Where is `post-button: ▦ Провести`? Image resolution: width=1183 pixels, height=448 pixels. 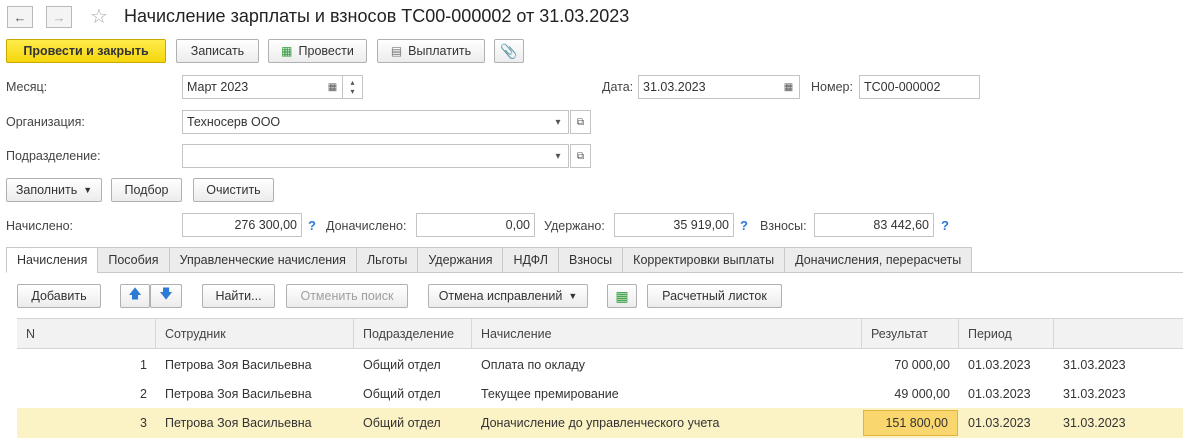 post-button: ▦ Провести is located at coordinates (317, 51).